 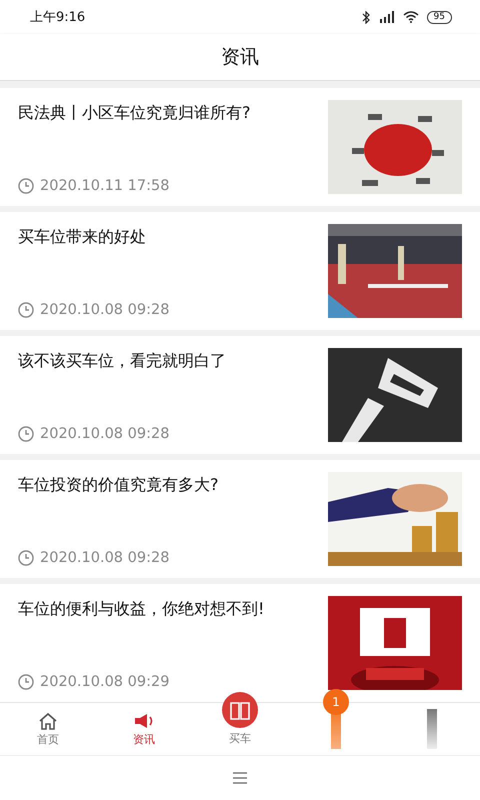 What do you see at coordinates (144, 739) in the screenshot?
I see `tab-label: 资讯` at bounding box center [144, 739].